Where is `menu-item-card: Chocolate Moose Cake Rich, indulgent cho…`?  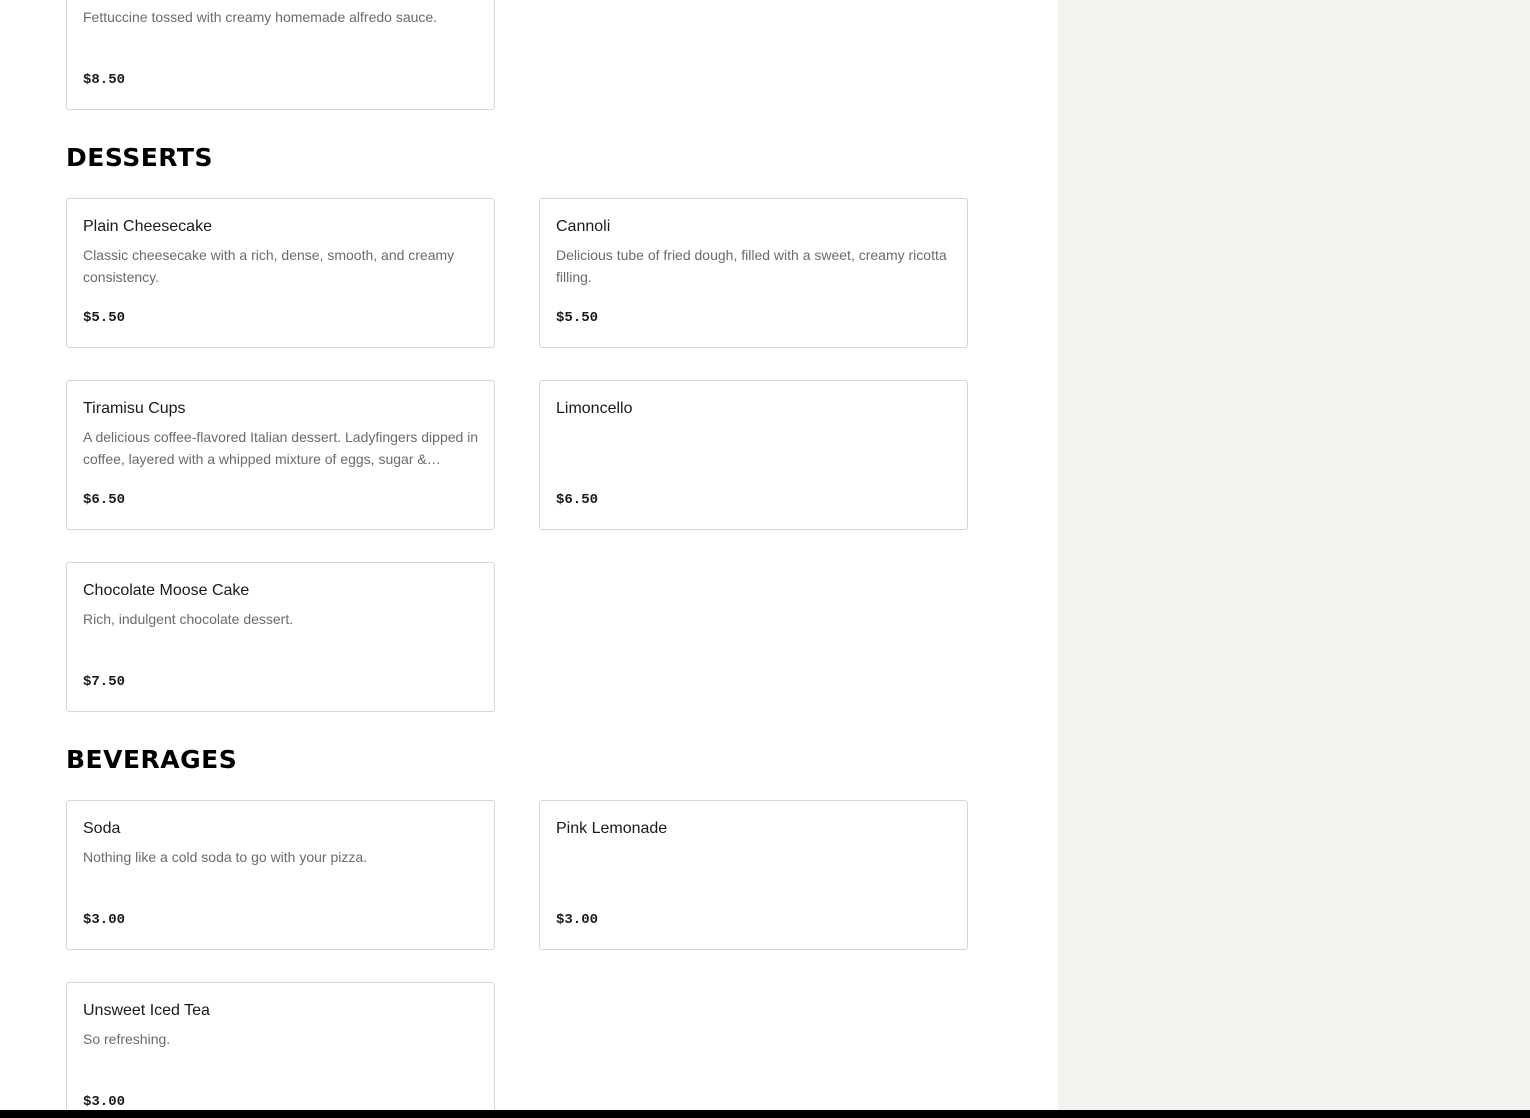
menu-item-card: Chocolate Moose Cake Rich, indulgent cho… is located at coordinates (280, 637).